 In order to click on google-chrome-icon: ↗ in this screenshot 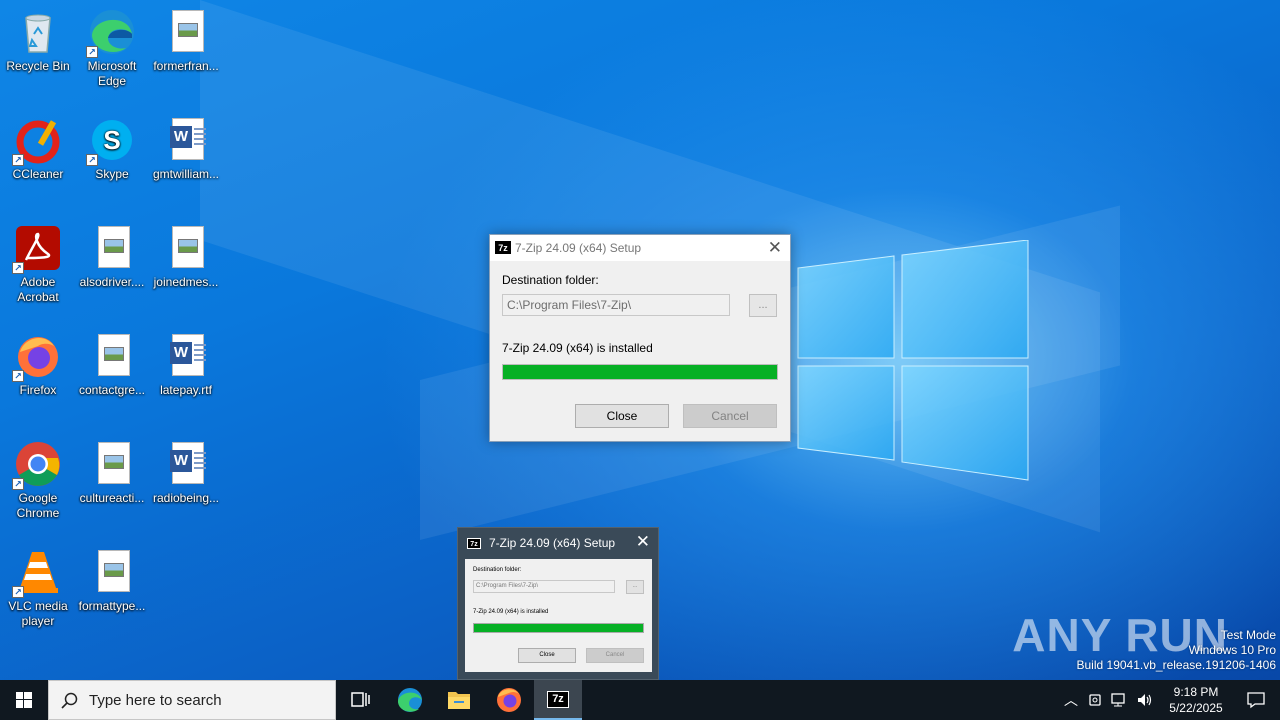, I will do `click(37, 465)`.